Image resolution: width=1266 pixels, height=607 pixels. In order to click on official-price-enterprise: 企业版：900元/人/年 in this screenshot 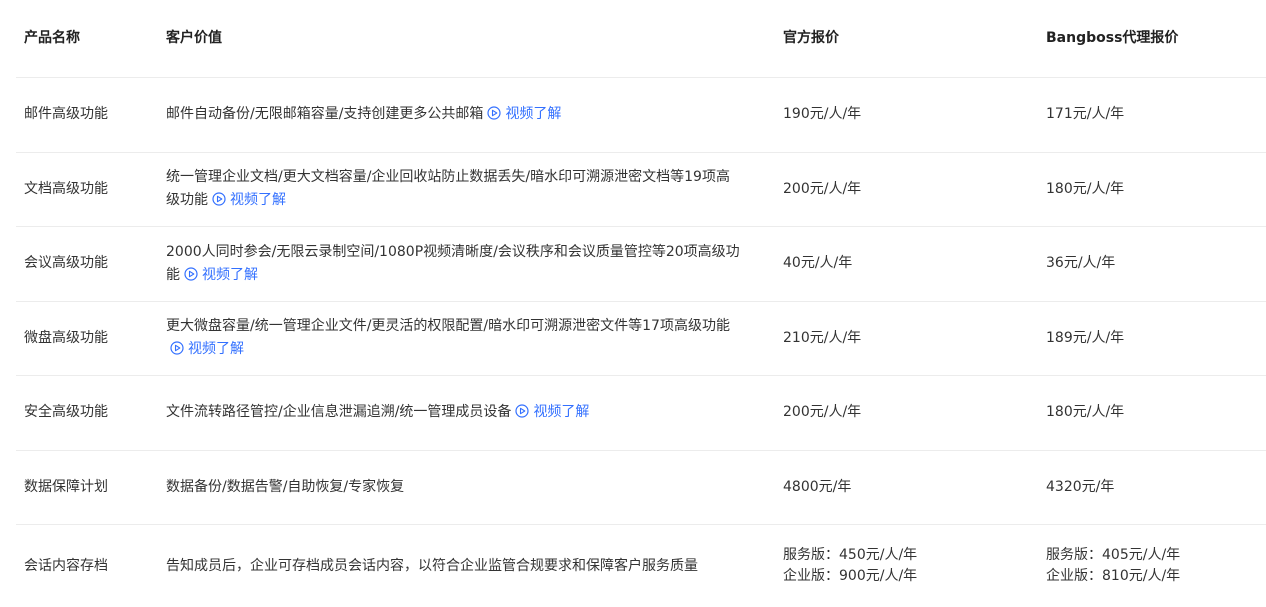, I will do `click(850, 576)`.